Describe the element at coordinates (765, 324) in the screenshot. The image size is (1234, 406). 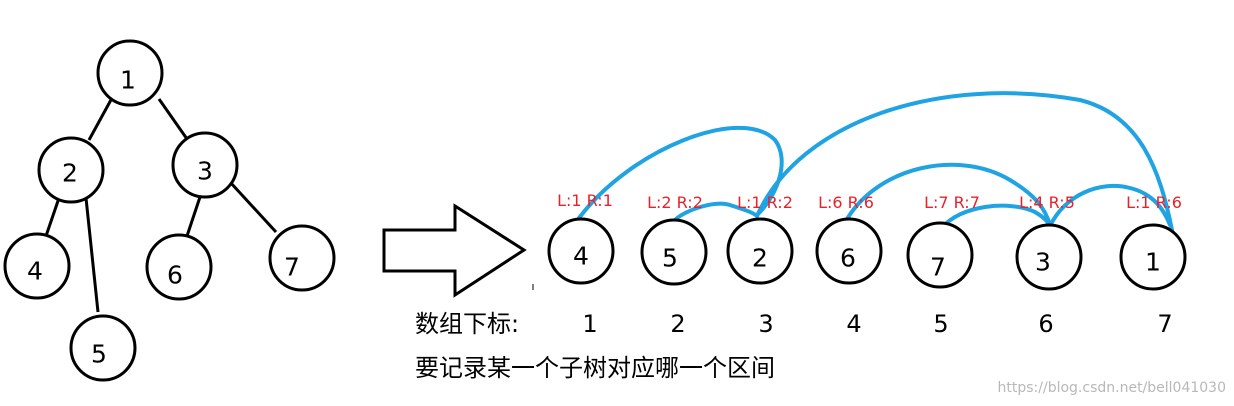
I see `array-index: 3` at that location.